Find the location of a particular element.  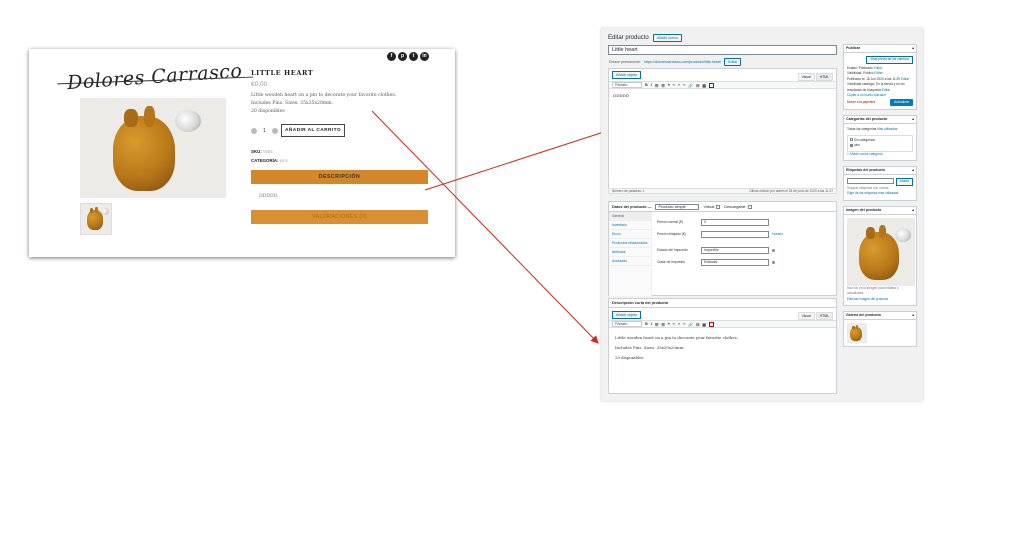

short-description-line: Includes Pins. Sizes: 35x35x20mm. is located at coordinates (650, 347).